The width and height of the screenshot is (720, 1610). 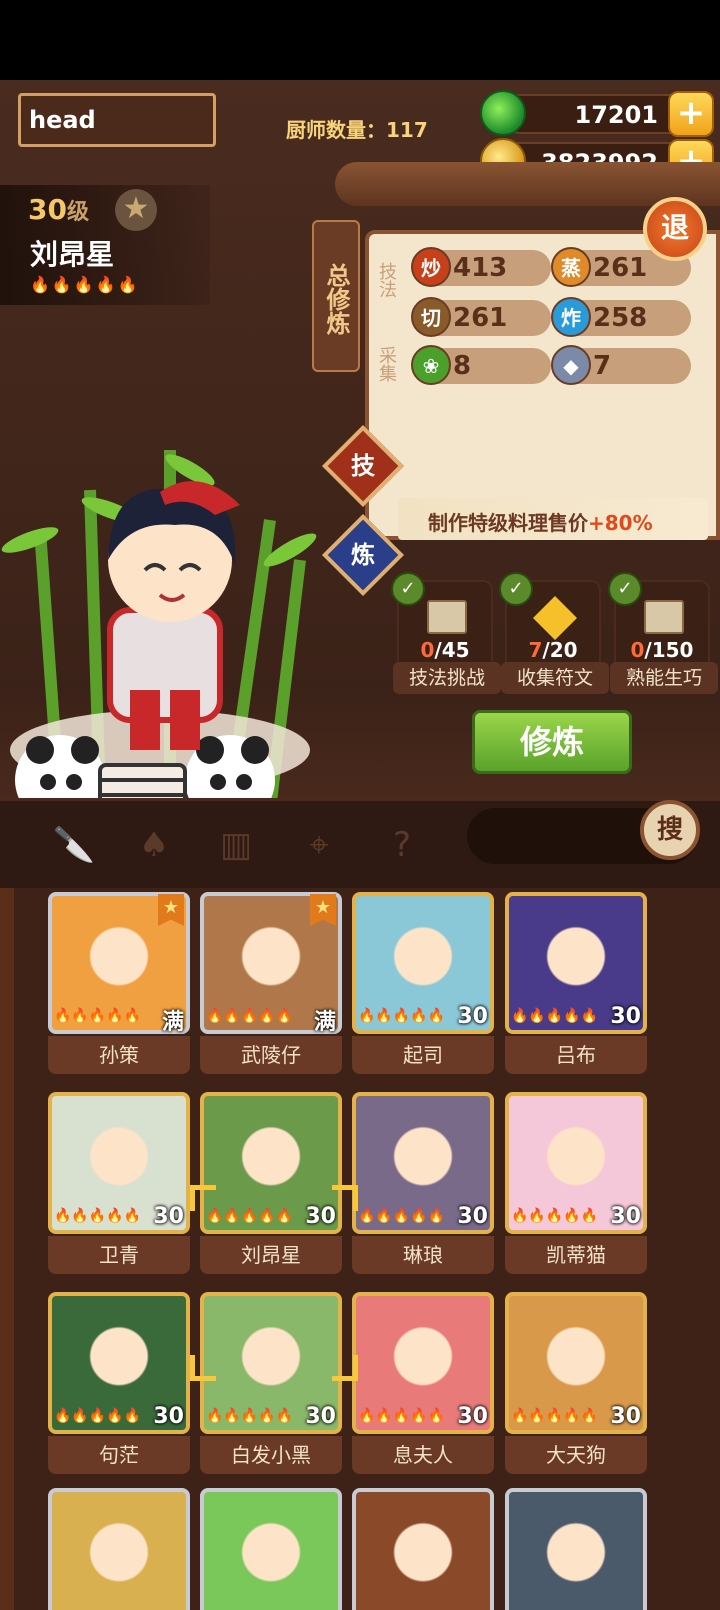 I want to click on veg-icon: ❀, so click(x=431, y=365).